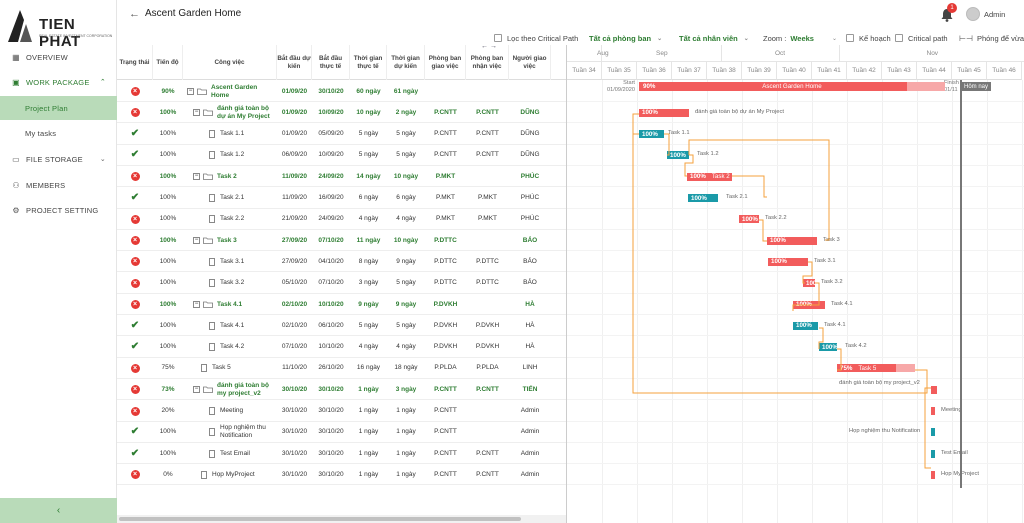 The width and height of the screenshot is (1024, 523). I want to click on sidebar-item-project-setting: ⚙ PROJECT SETTING, so click(58, 210).